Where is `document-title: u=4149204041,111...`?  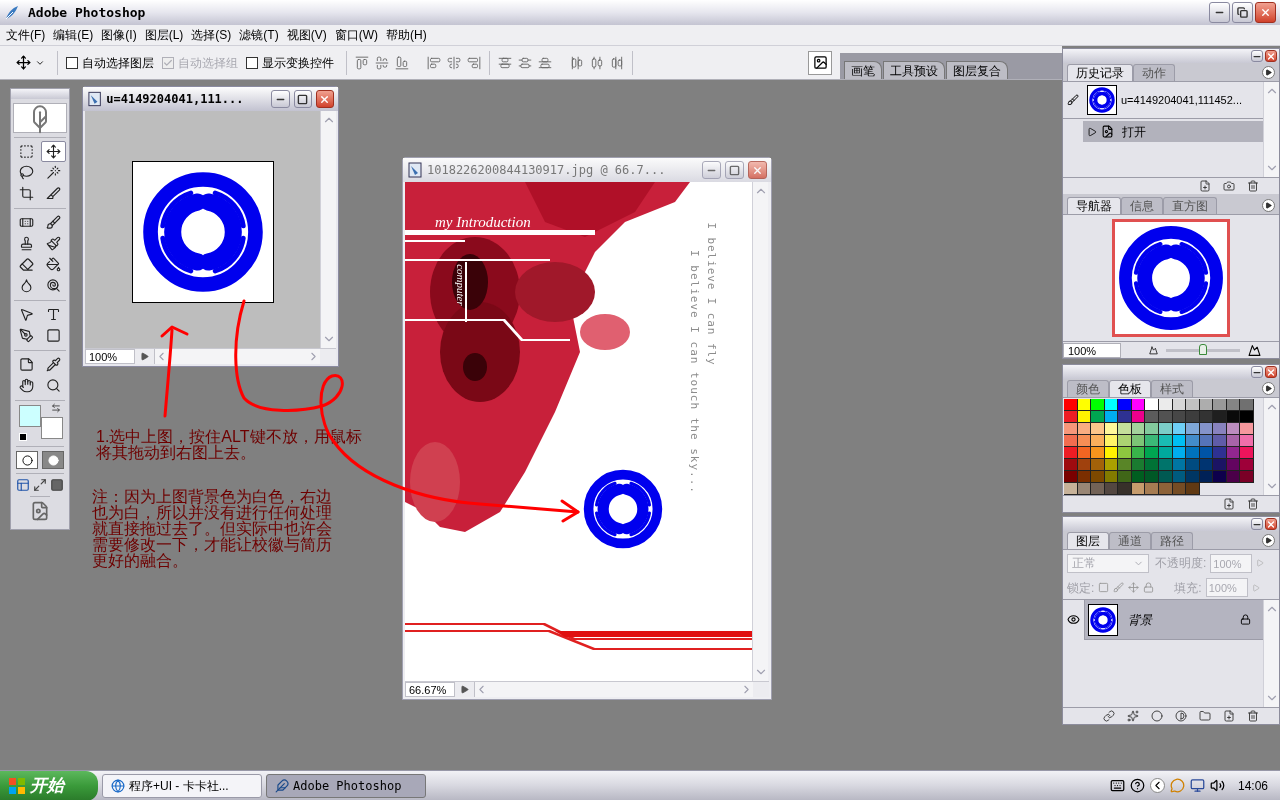
document-title: u=4149204041,111... is located at coordinates (175, 99).